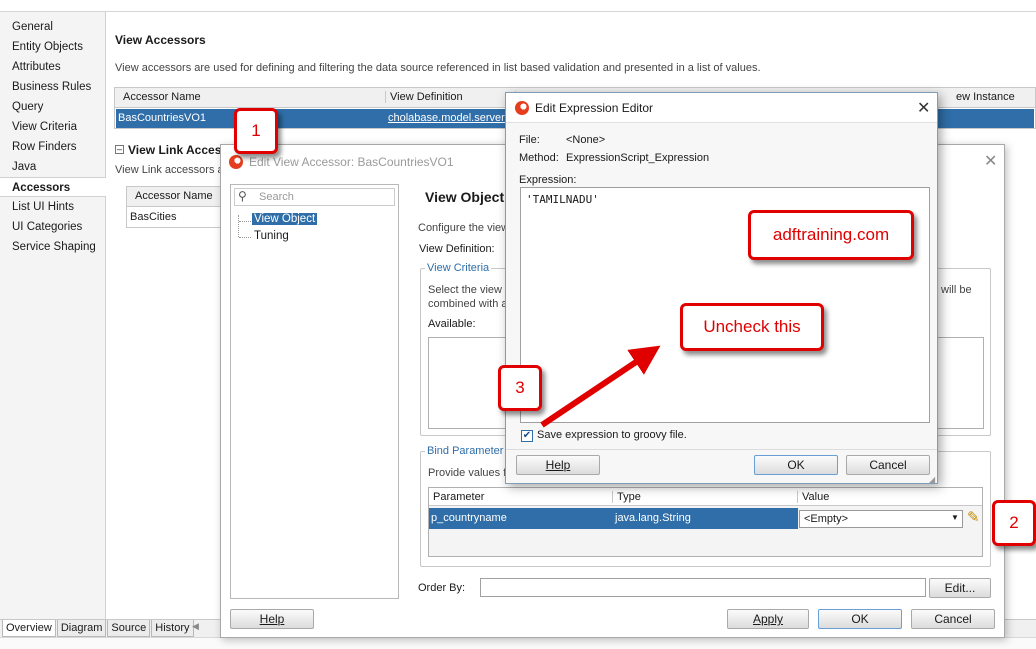 This screenshot has height=649, width=1036. I want to click on top-border, so click(518, 11).